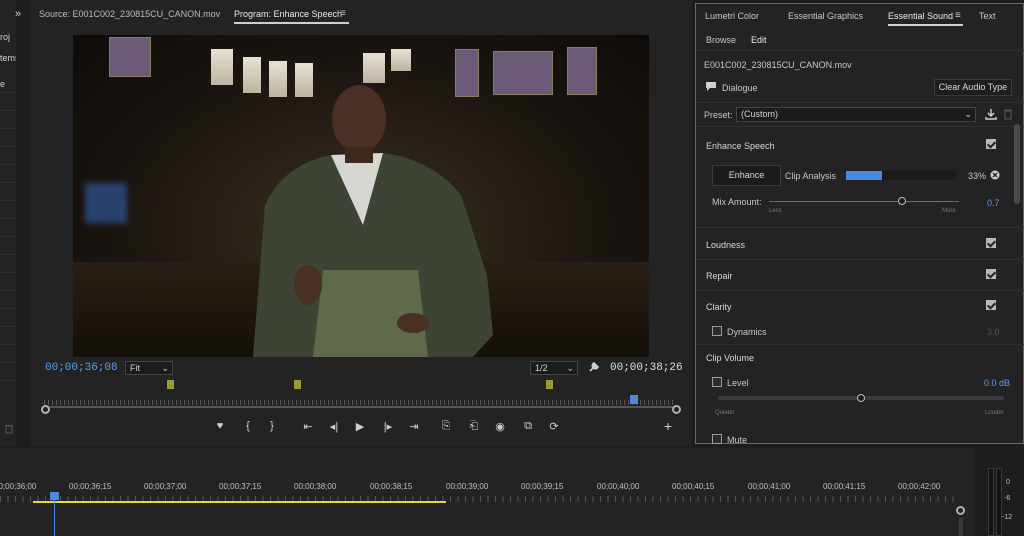  What do you see at coordinates (864, 201) in the screenshot?
I see `mix-amount-slider` at bounding box center [864, 201].